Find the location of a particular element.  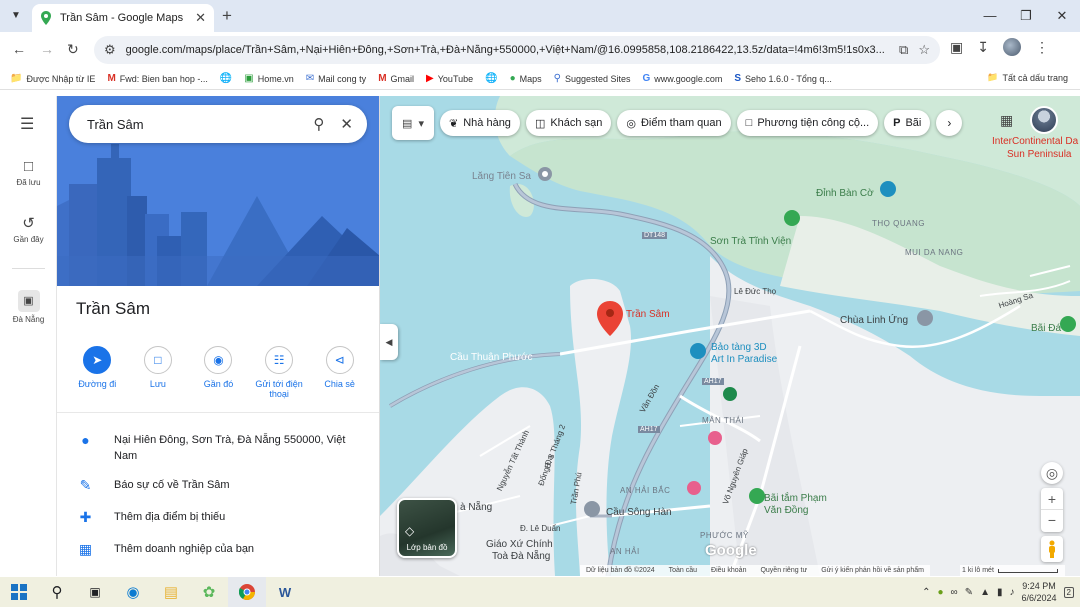

profile-avatar is located at coordinates (1011, 47).